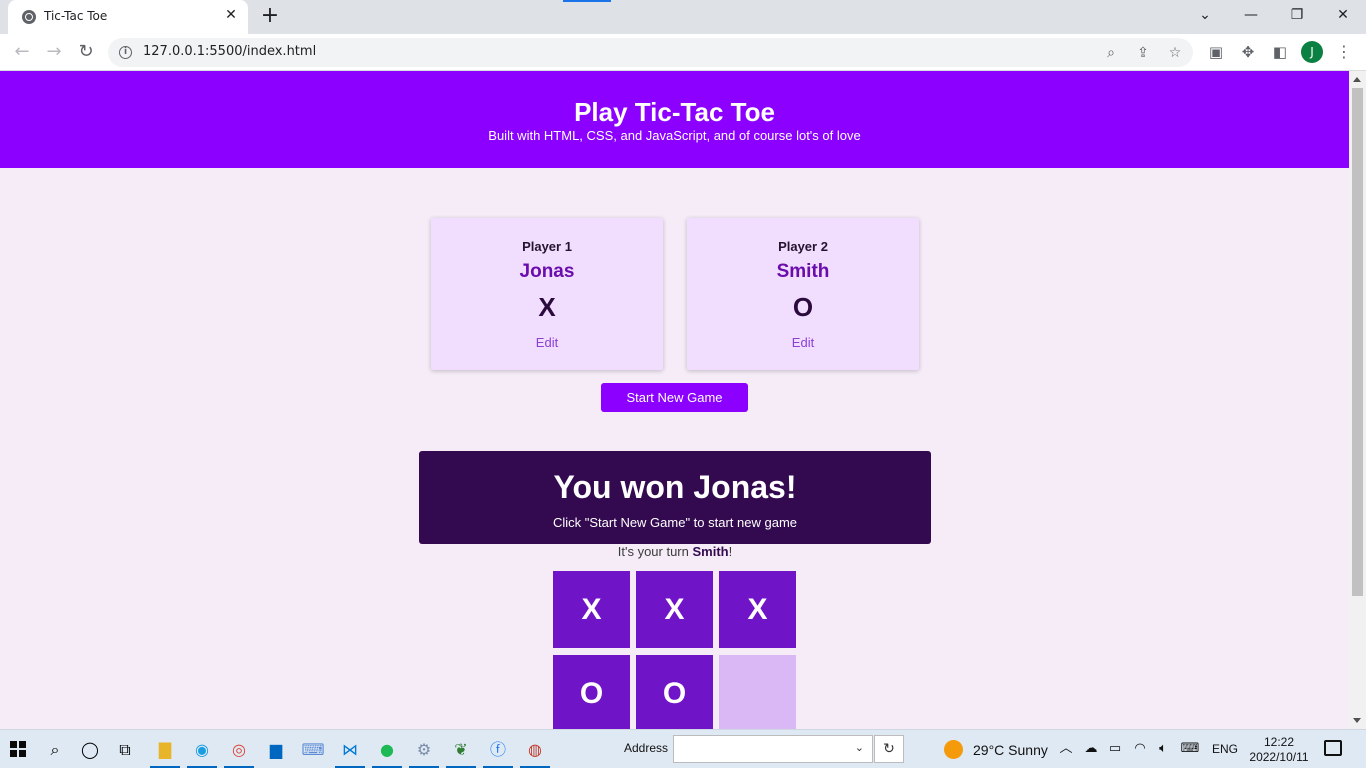 The width and height of the screenshot is (1366, 768). Describe the element at coordinates (54, 52) in the screenshot. I see `forward-arrow-icon: →` at that location.